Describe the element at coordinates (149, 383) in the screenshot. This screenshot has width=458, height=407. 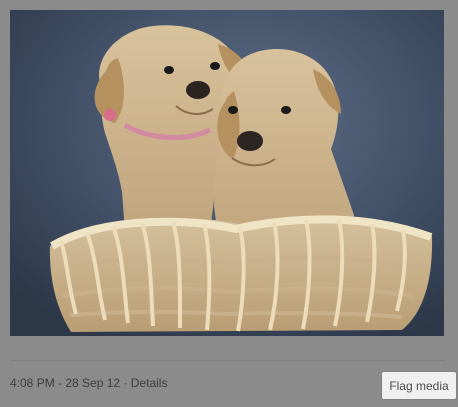
I see `details-link: Details` at that location.